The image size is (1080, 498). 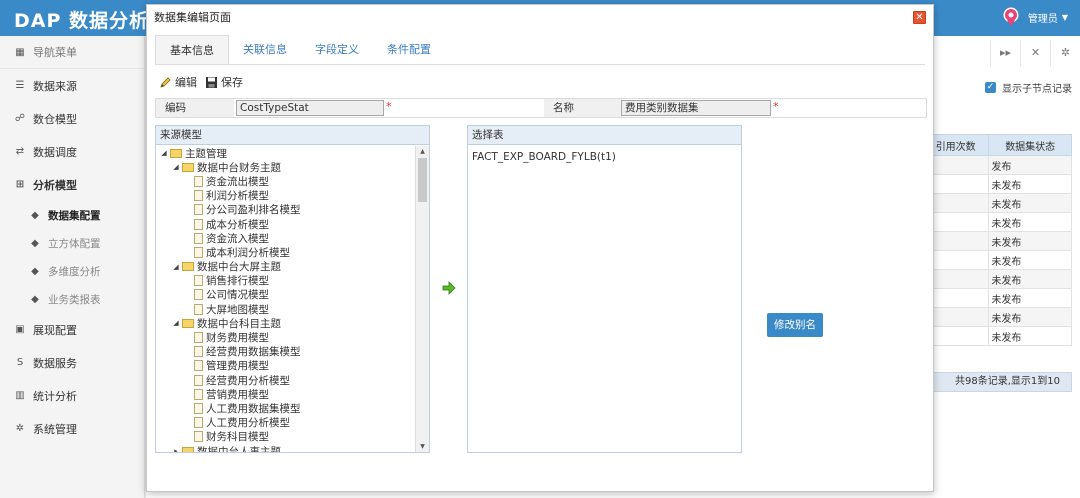 What do you see at coordinates (285, 337) in the screenshot?
I see `tree-node: 财务费用模型` at bounding box center [285, 337].